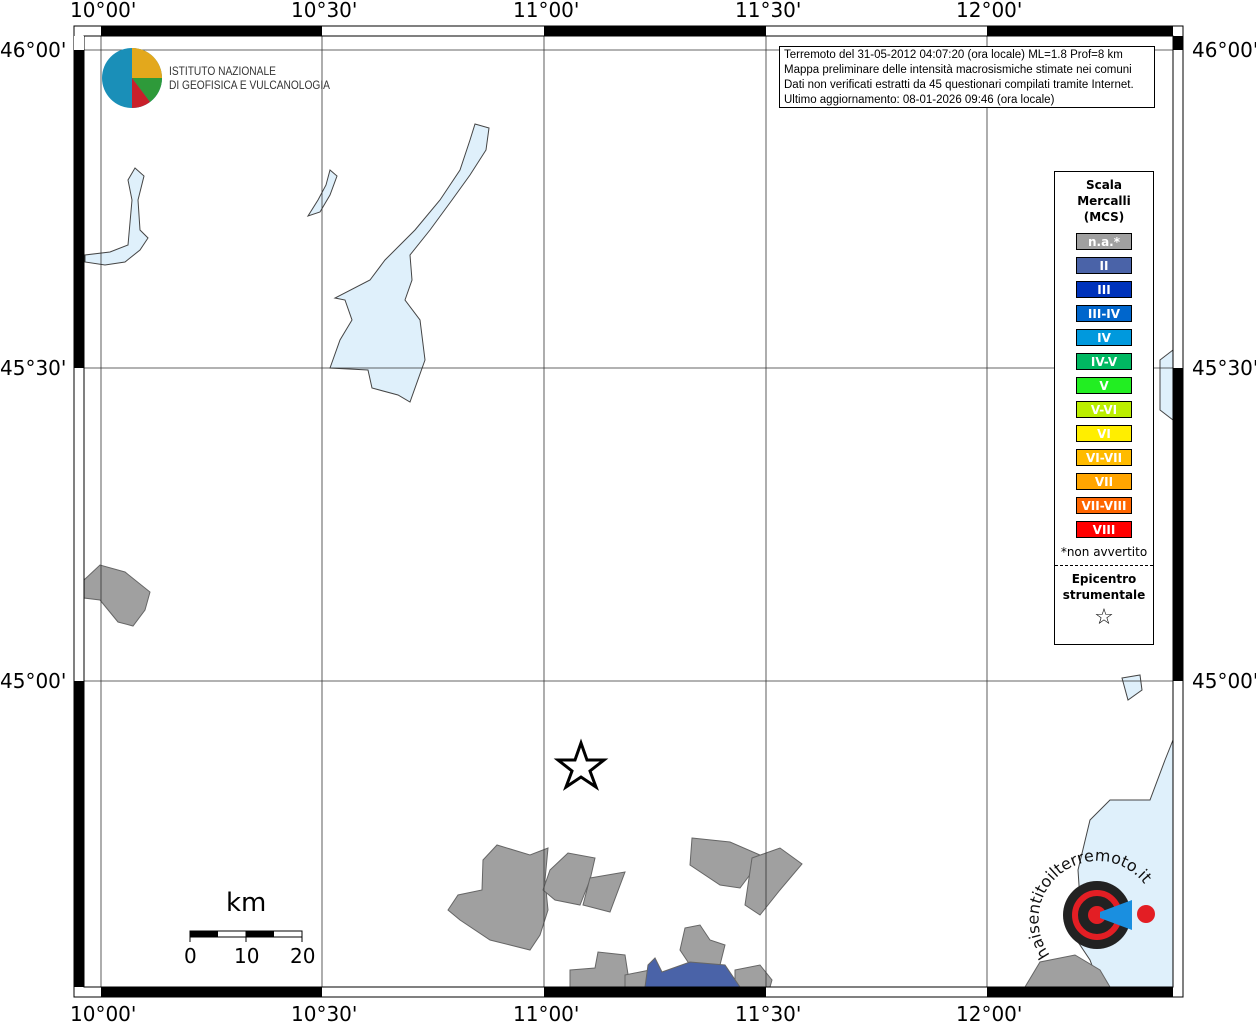  Describe the element at coordinates (1104, 265) in the screenshot. I see `legend-swatch-ii: II` at that location.